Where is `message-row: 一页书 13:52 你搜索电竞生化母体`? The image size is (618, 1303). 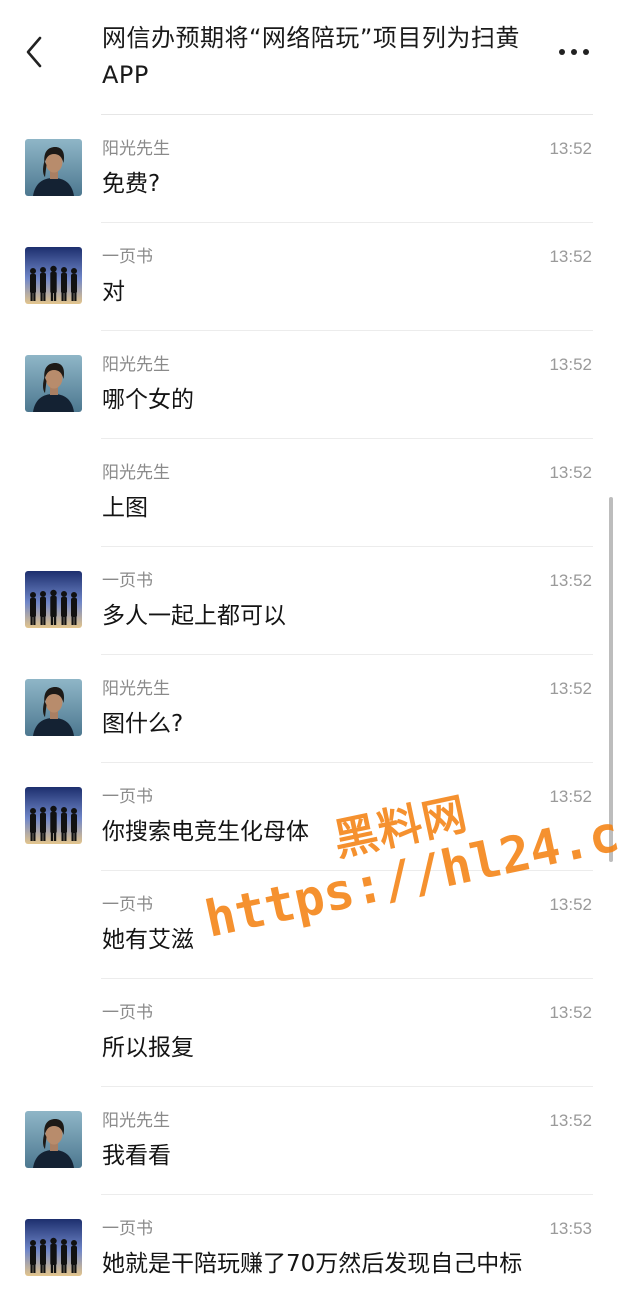
message-row: 一页书 13:52 你搜索电竞生化母体 is located at coordinates (309, 817).